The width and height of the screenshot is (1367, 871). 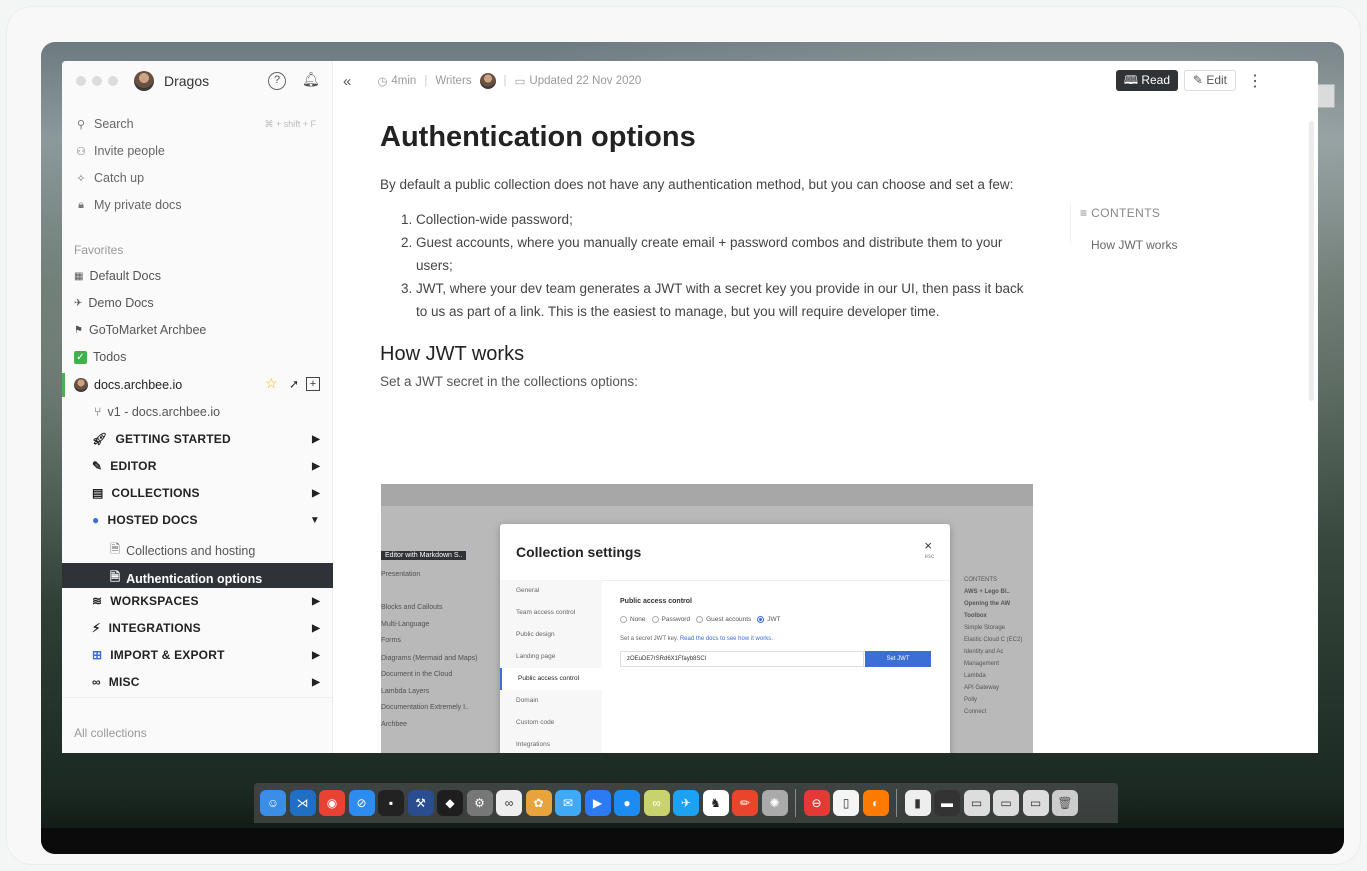 I want to click on read-mode-button: 🕮 Read, so click(x=1146, y=80).